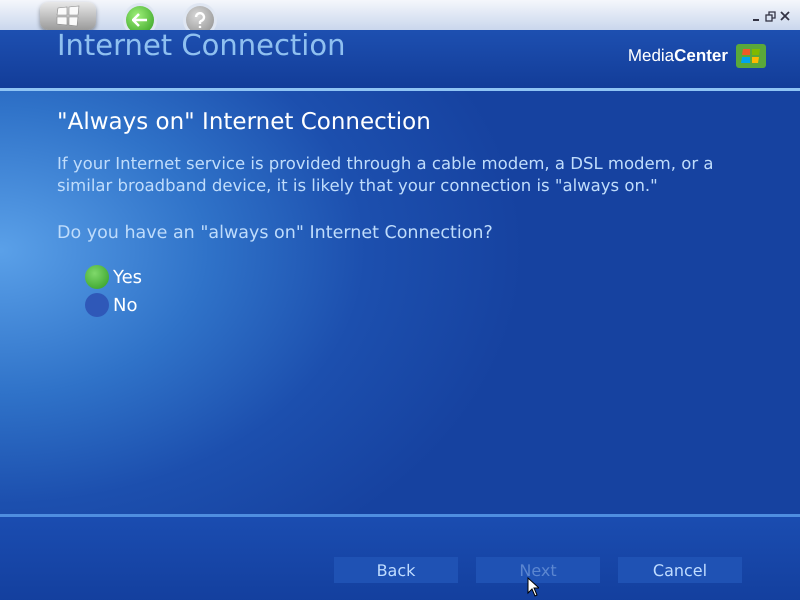  I want to click on radio-option: Yes, so click(422, 277).